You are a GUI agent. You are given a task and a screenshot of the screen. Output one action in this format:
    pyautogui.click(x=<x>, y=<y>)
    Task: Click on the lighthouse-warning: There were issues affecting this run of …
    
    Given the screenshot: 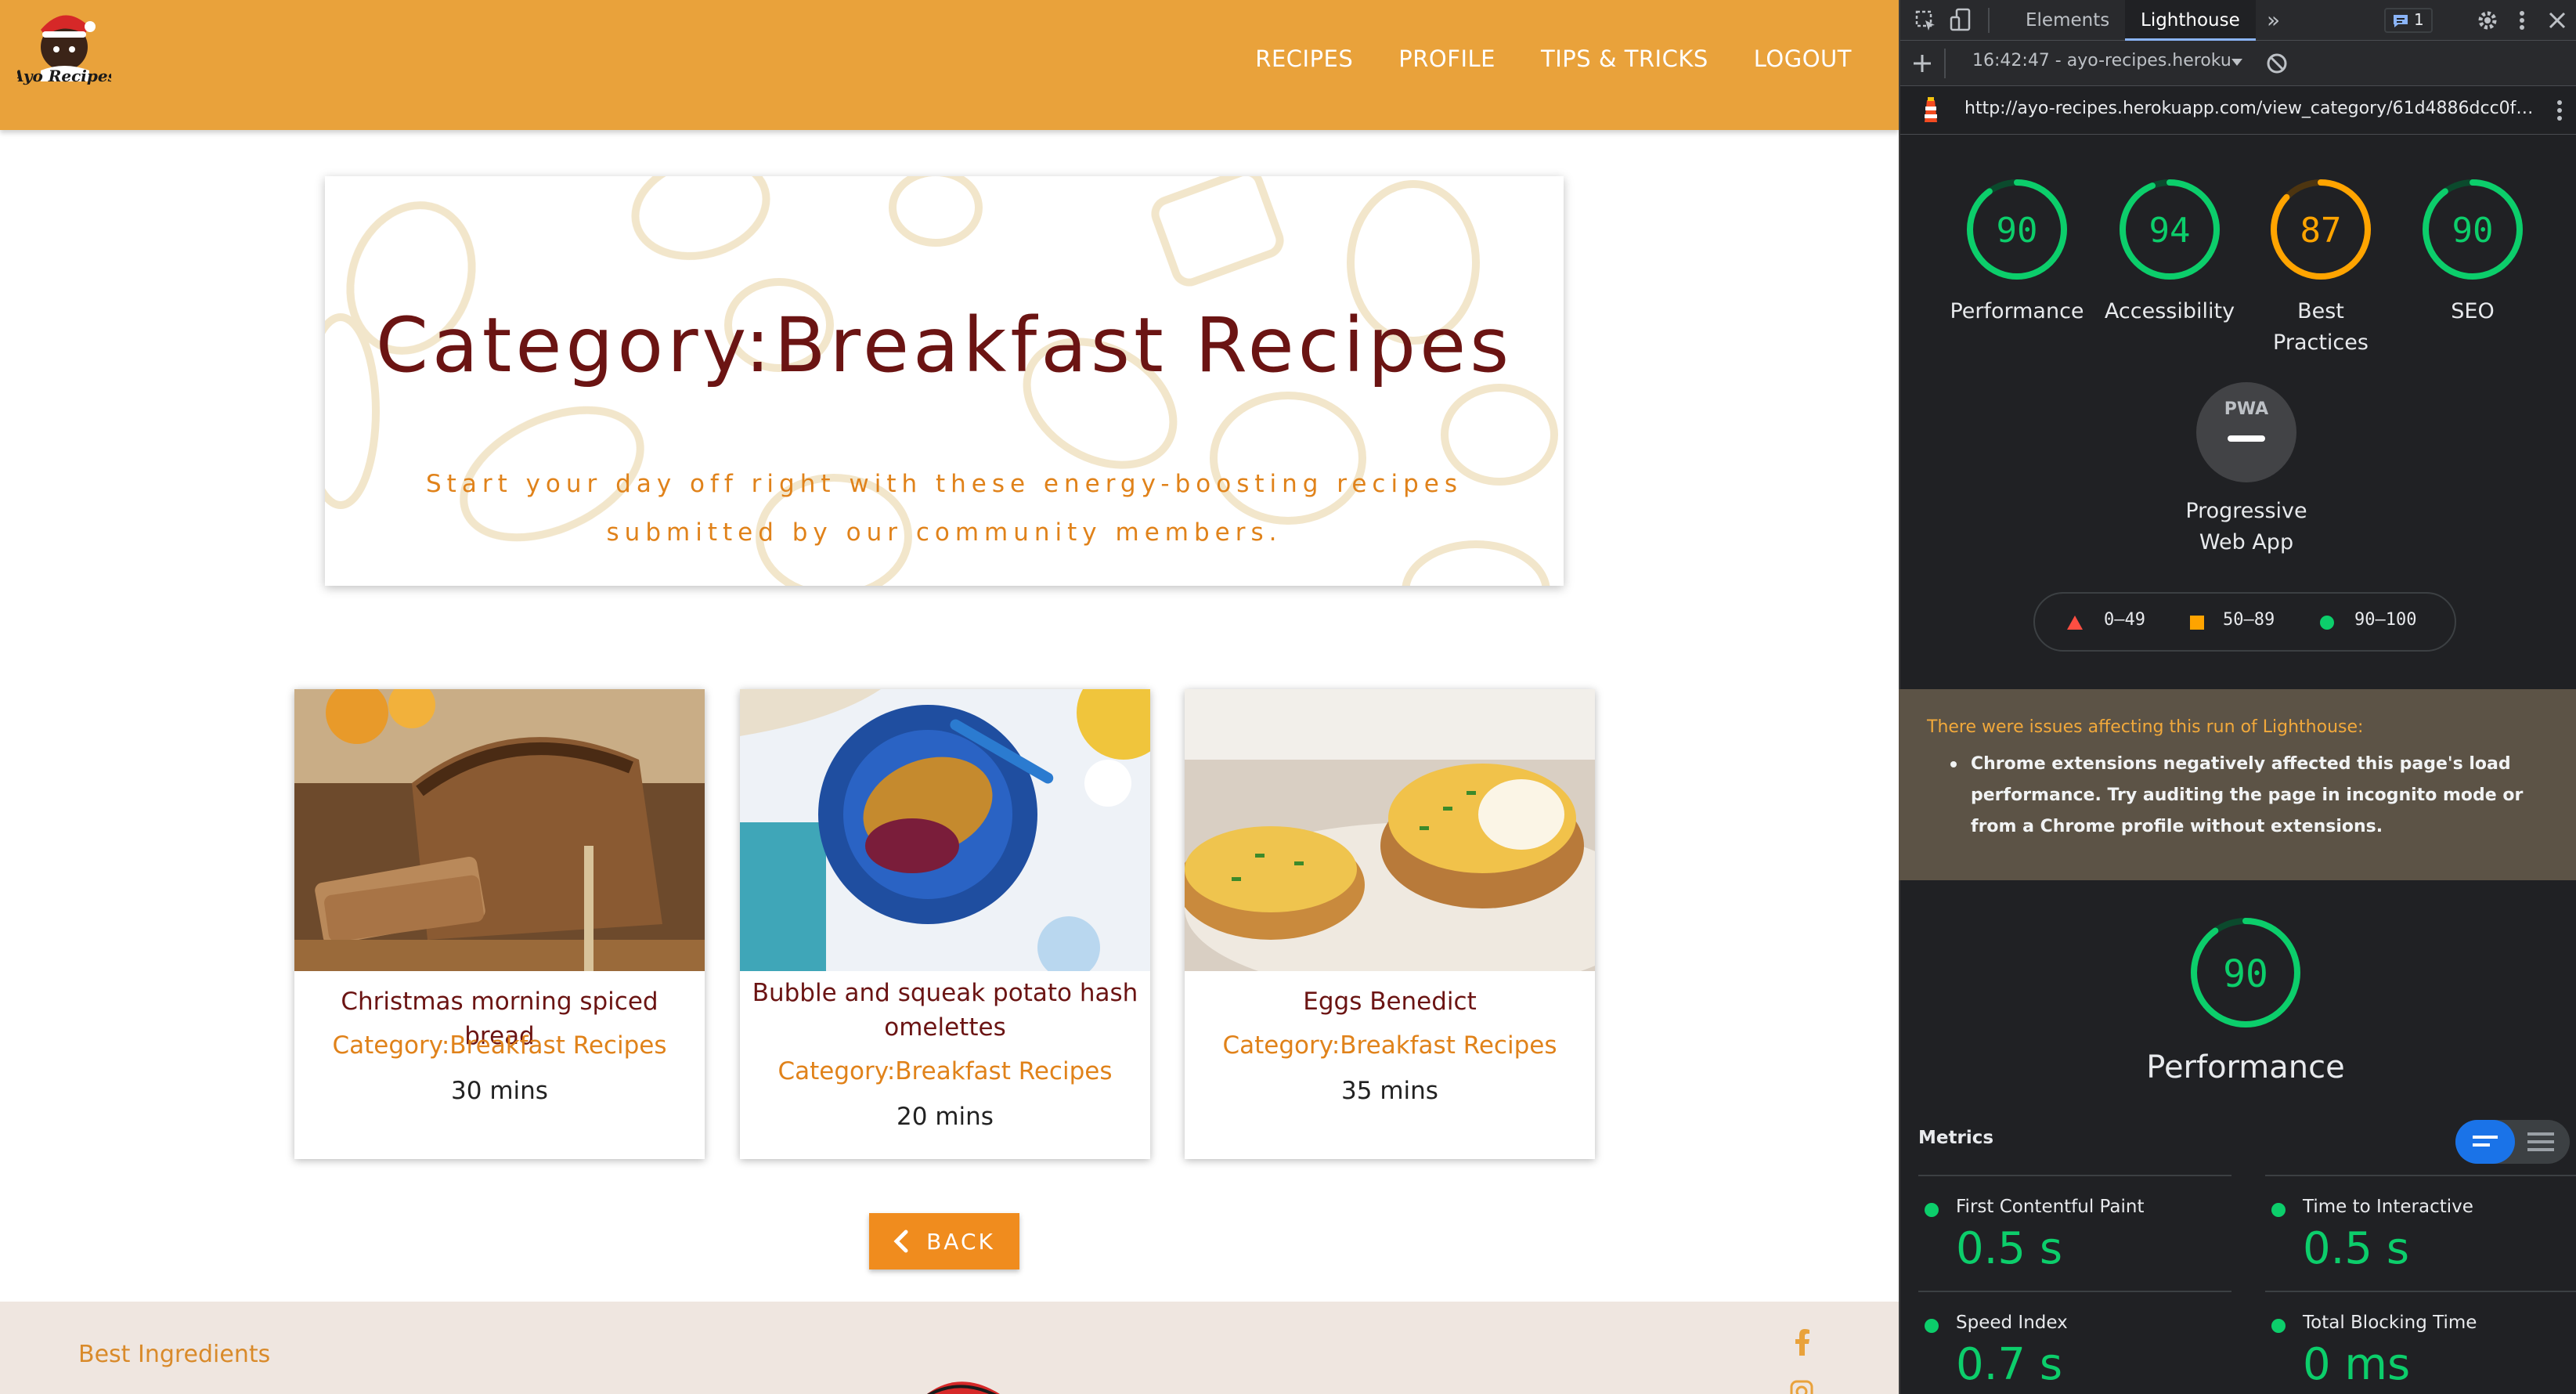 What is the action you would take?
    pyautogui.click(x=2237, y=784)
    